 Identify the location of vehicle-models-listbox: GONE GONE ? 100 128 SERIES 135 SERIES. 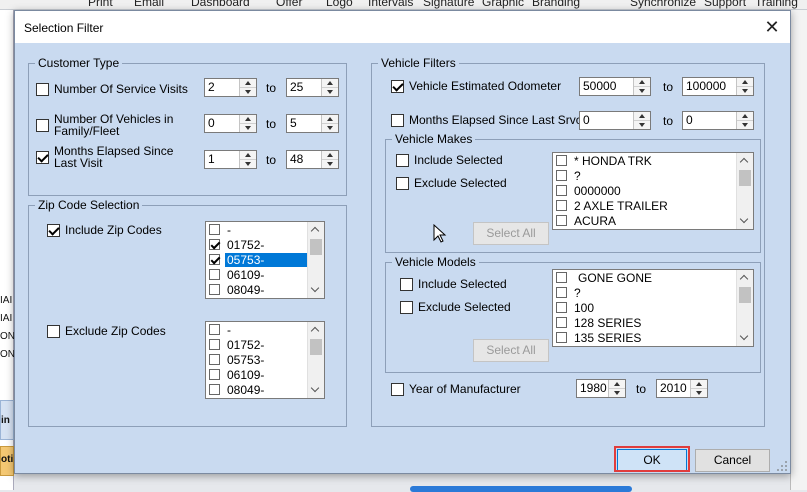
(653, 308).